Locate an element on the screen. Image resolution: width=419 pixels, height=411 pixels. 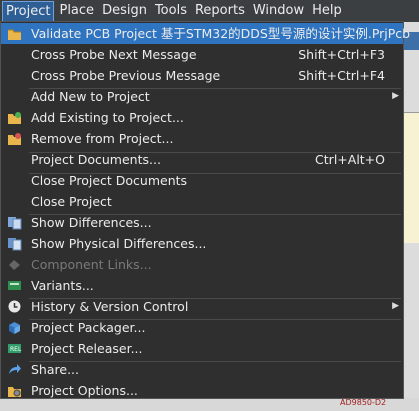
remove-icon is located at coordinates (14, 138).